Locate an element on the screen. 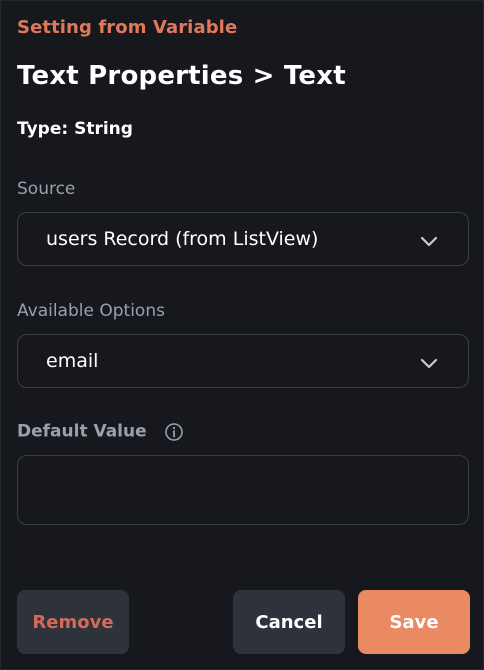 The image size is (484, 670). source-label: Source is located at coordinates (46, 189).